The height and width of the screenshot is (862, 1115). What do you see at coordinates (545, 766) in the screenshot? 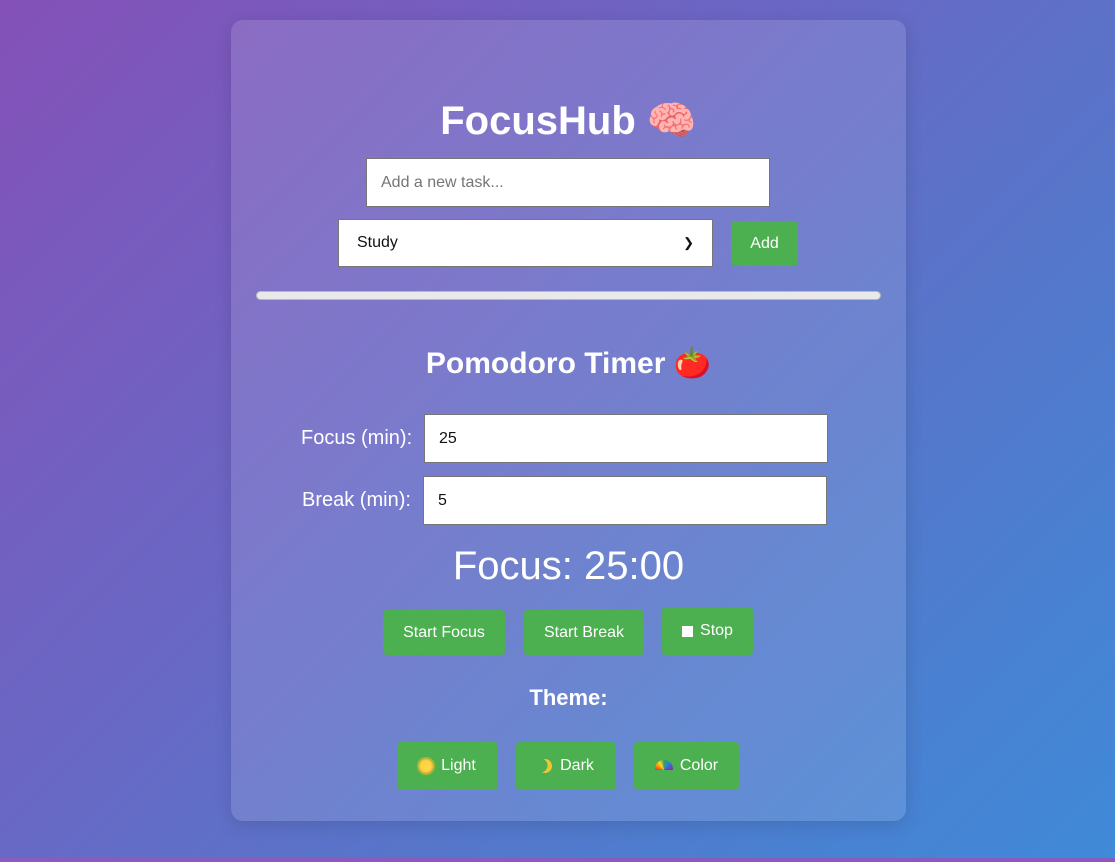
I see `crescent-moon-icon` at bounding box center [545, 766].